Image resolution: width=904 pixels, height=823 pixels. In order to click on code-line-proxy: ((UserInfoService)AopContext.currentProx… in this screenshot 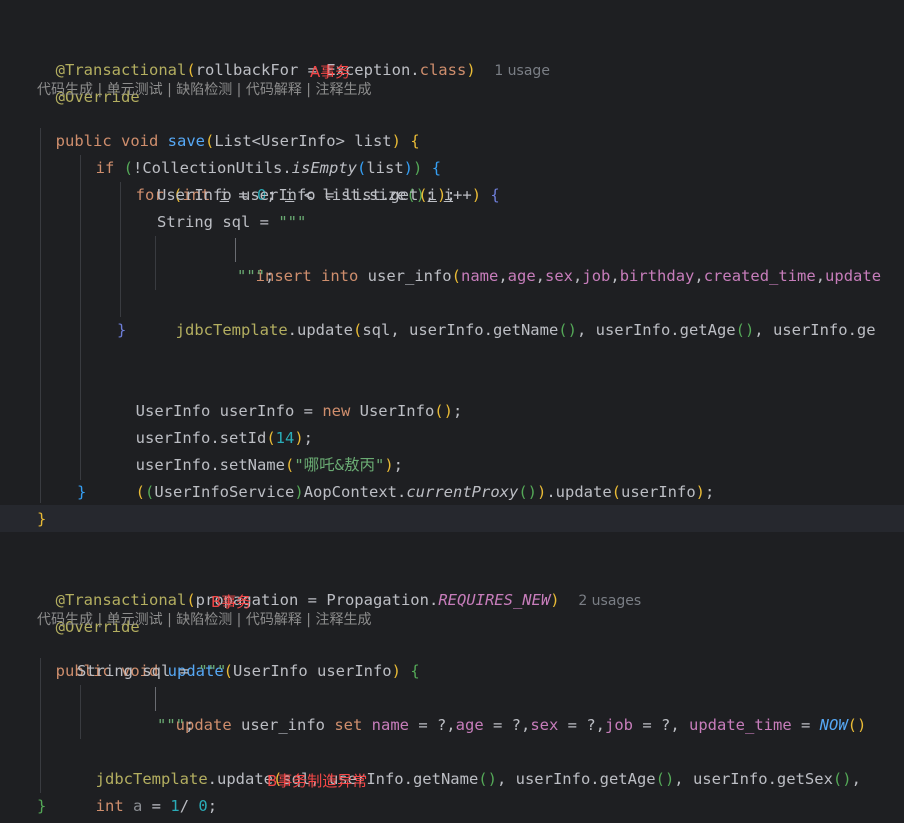, I will do `click(416, 476)`.